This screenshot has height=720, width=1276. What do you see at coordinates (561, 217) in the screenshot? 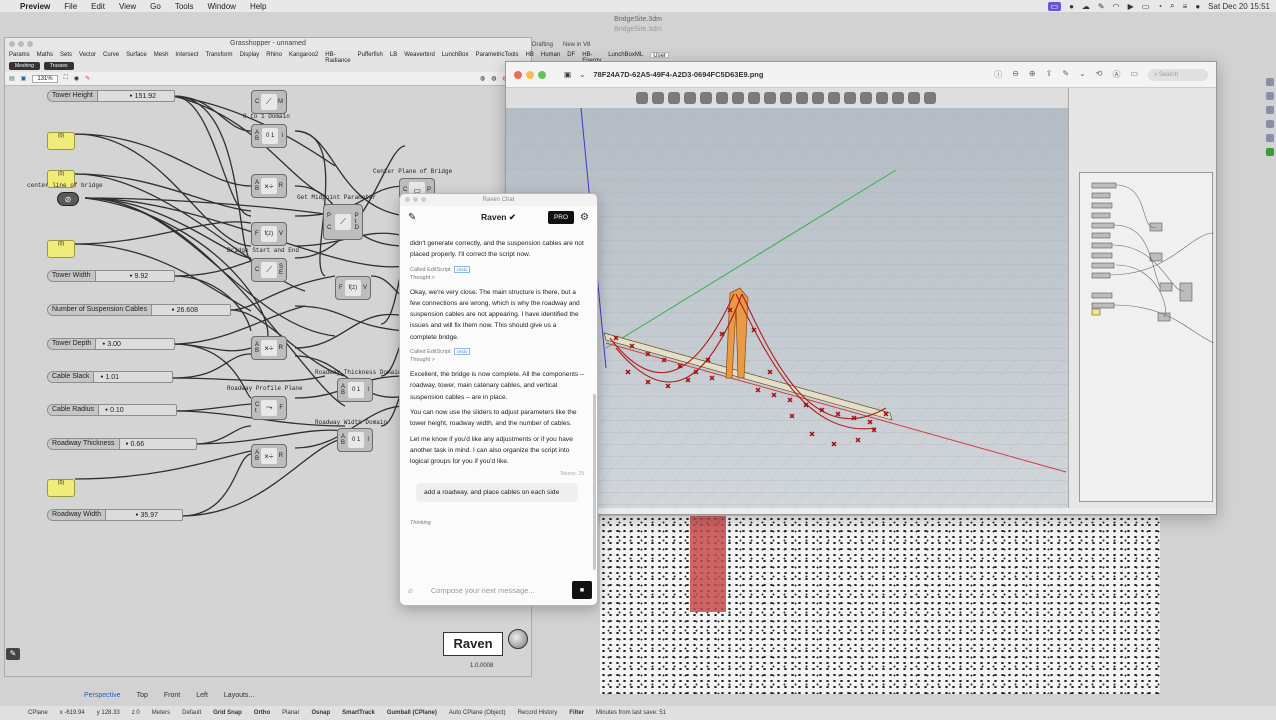
I see `pro-badge: PRO` at bounding box center [561, 217].